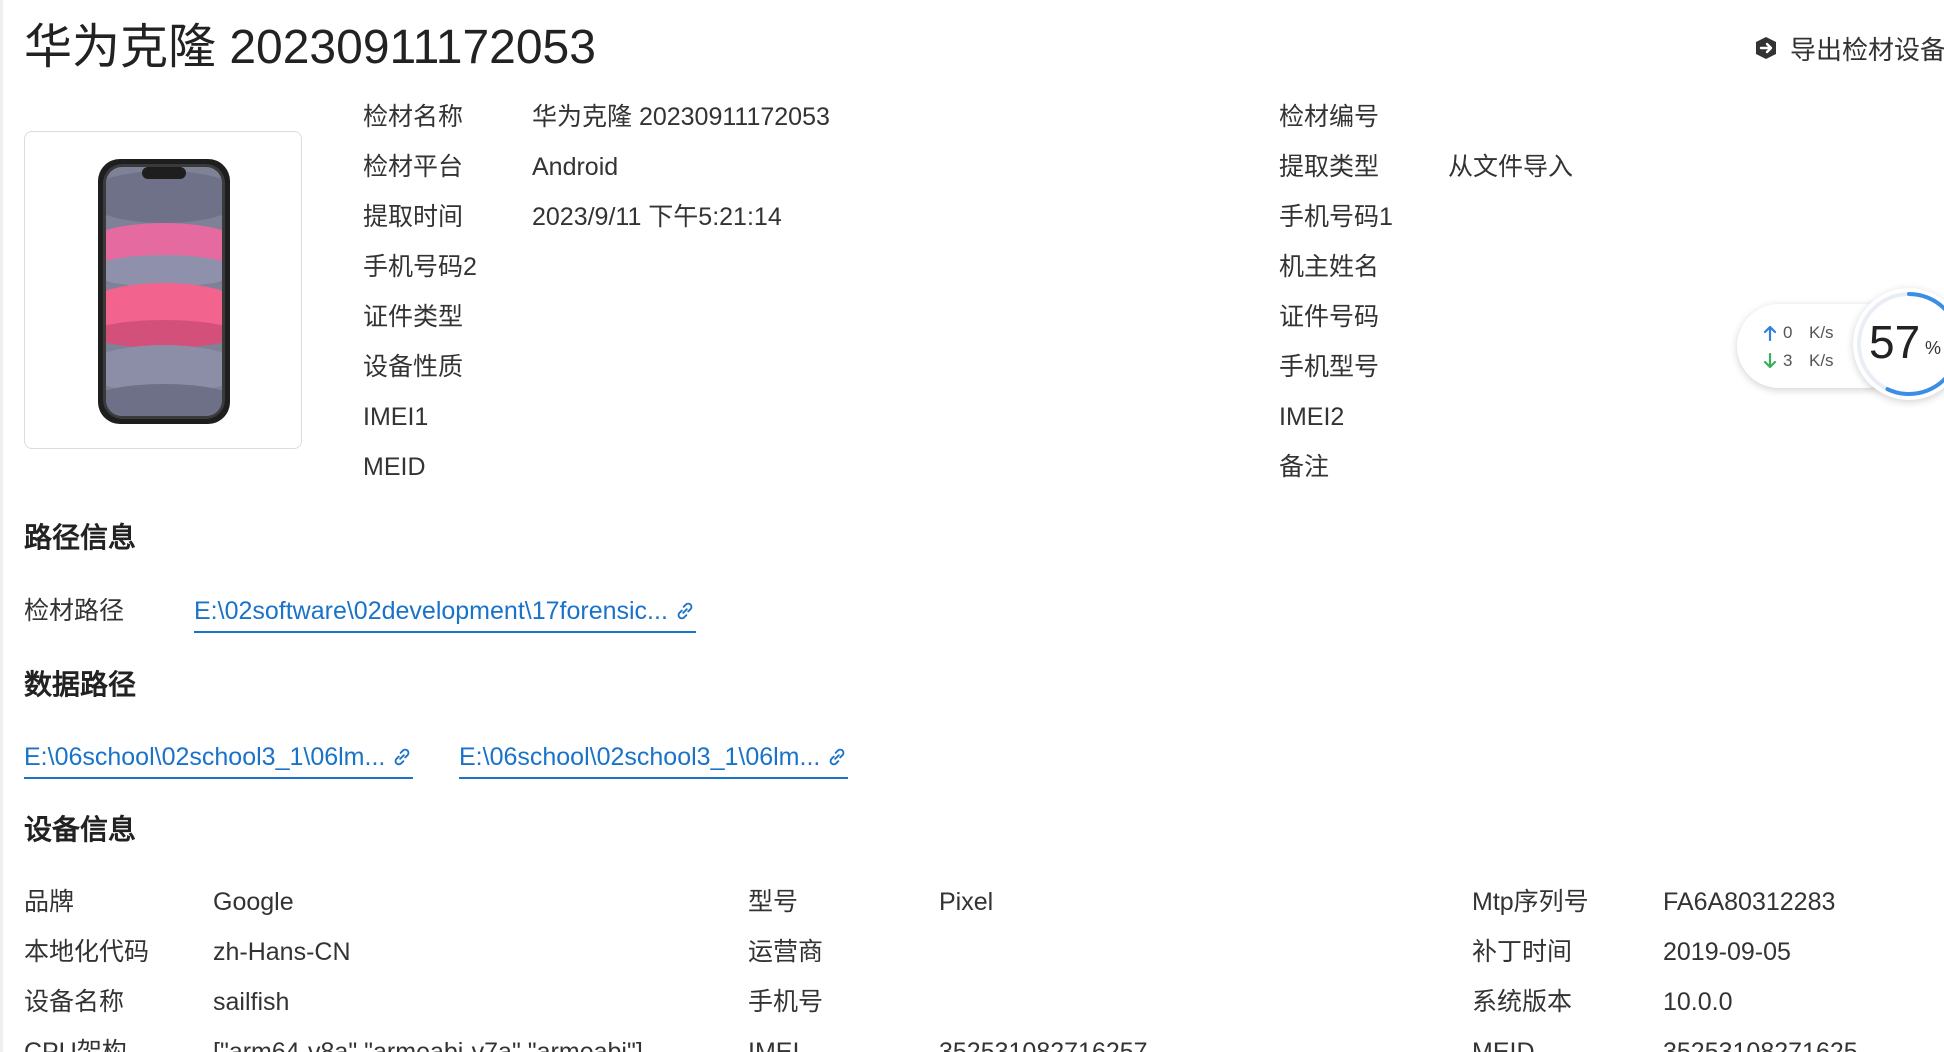 The width and height of the screenshot is (1944, 1052). I want to click on label-id-type: 证件类型, so click(413, 317).